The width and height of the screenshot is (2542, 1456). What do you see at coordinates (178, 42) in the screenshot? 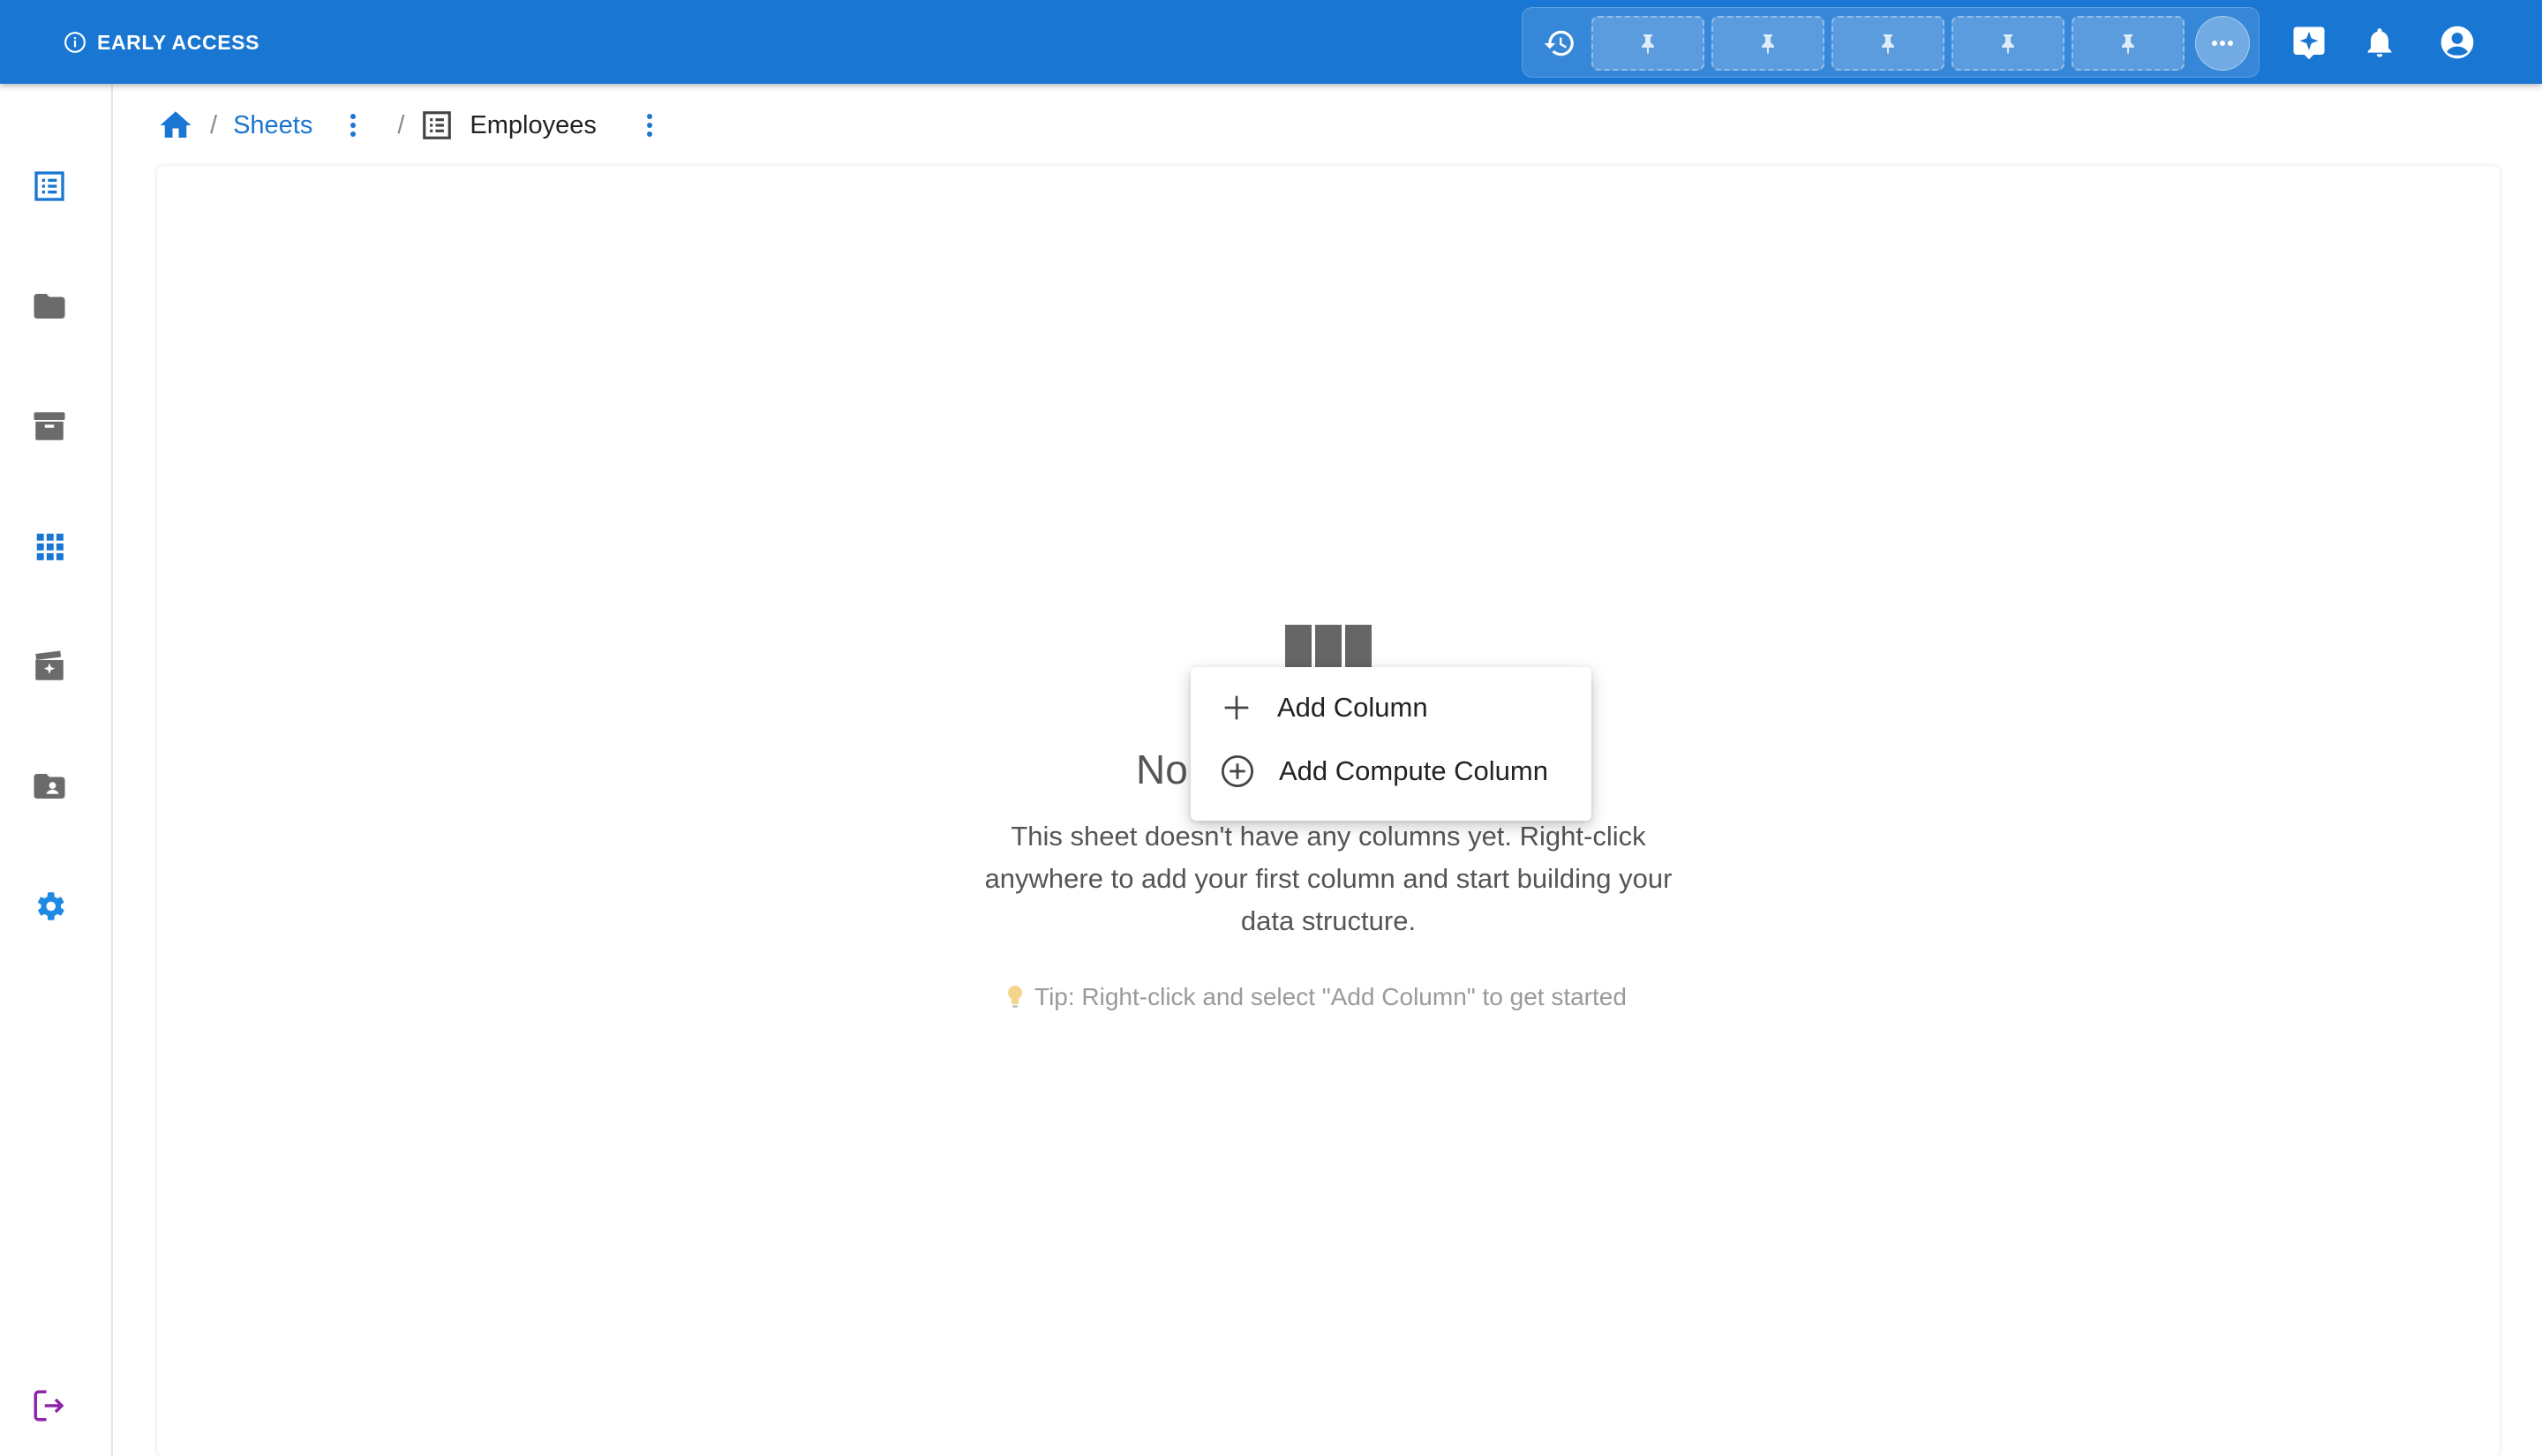
I see `early-access-label: EARLY ACCESS` at bounding box center [178, 42].